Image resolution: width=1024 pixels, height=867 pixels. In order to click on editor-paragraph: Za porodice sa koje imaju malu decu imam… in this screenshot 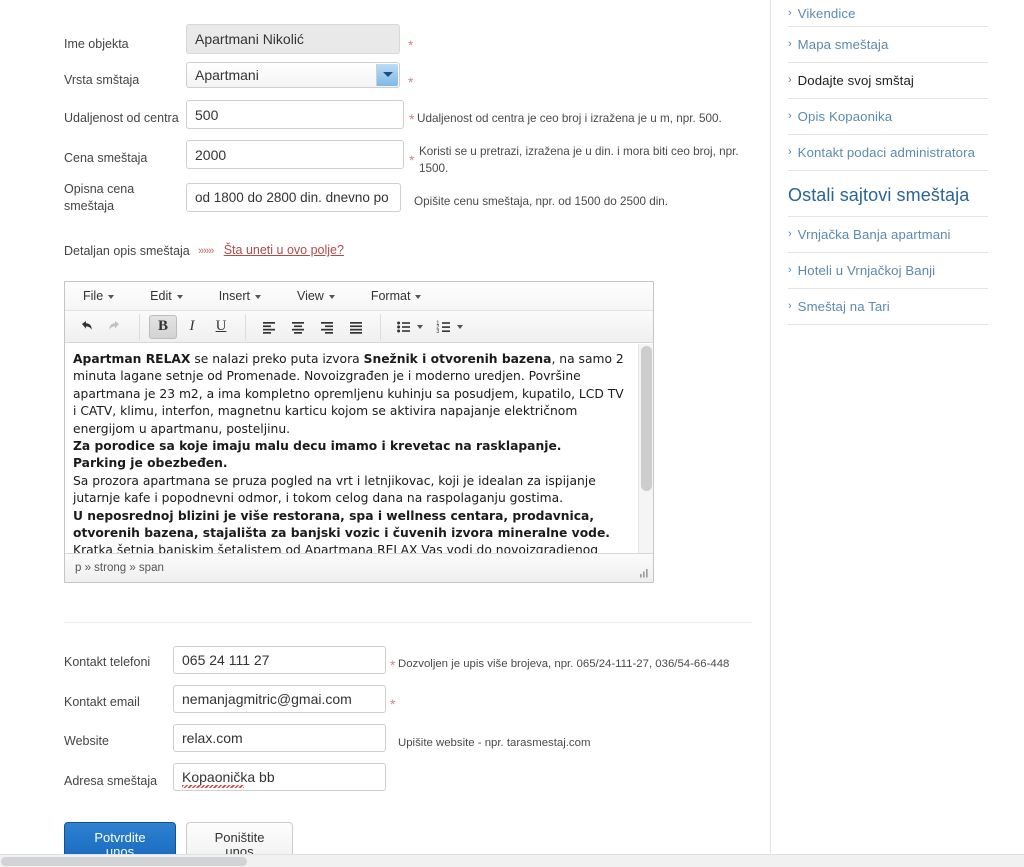, I will do `click(350, 446)`.